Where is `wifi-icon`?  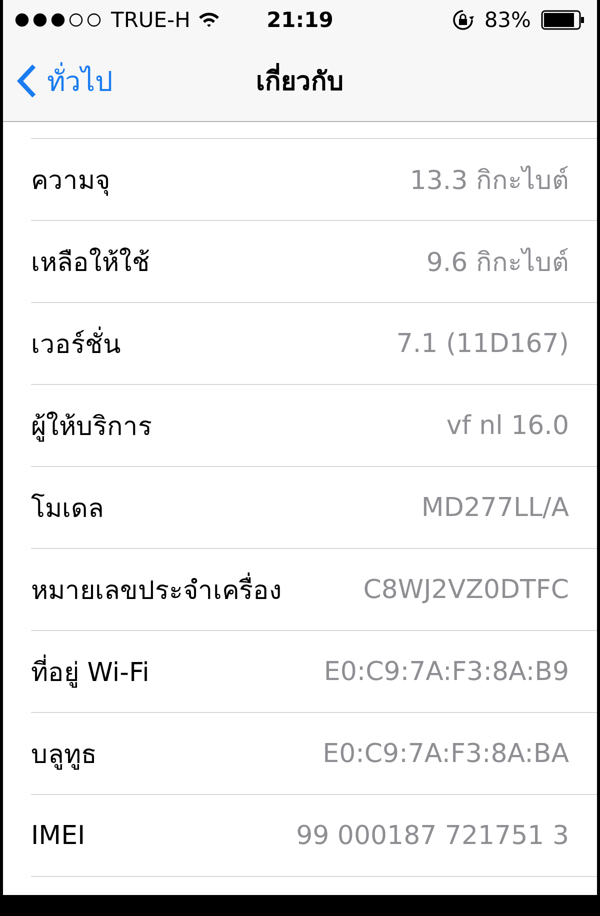
wifi-icon is located at coordinates (209, 20).